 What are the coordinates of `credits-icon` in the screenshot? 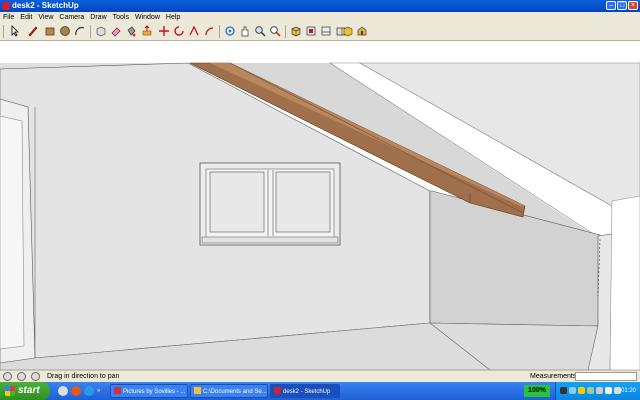 It's located at (21, 376).